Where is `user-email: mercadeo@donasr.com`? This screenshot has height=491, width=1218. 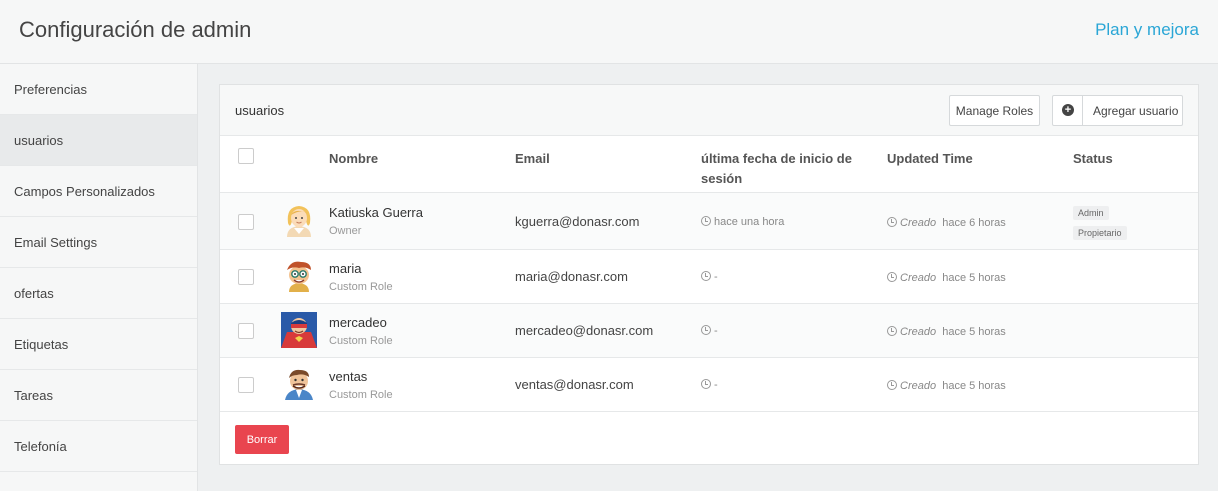 user-email: mercadeo@donasr.com is located at coordinates (584, 330).